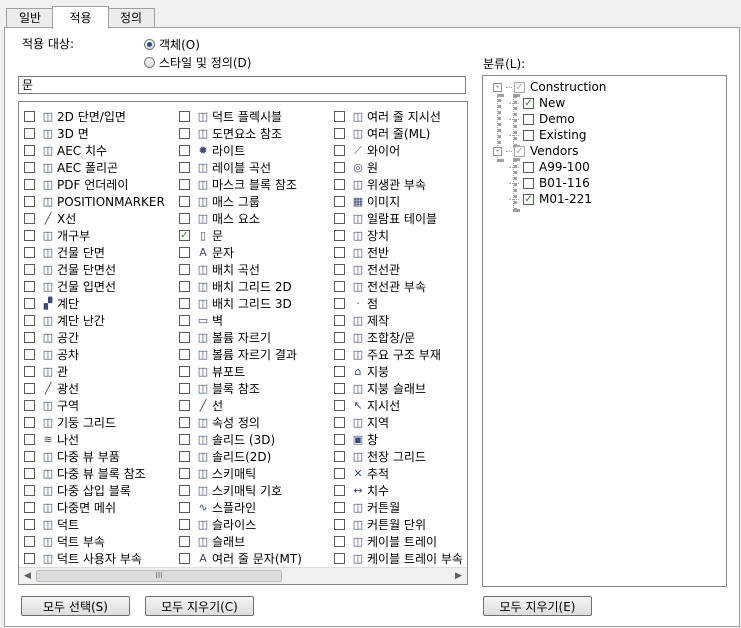 The height and width of the screenshot is (628, 741). I want to click on list-item: ◫ 건물 입면선, so click(94, 286).